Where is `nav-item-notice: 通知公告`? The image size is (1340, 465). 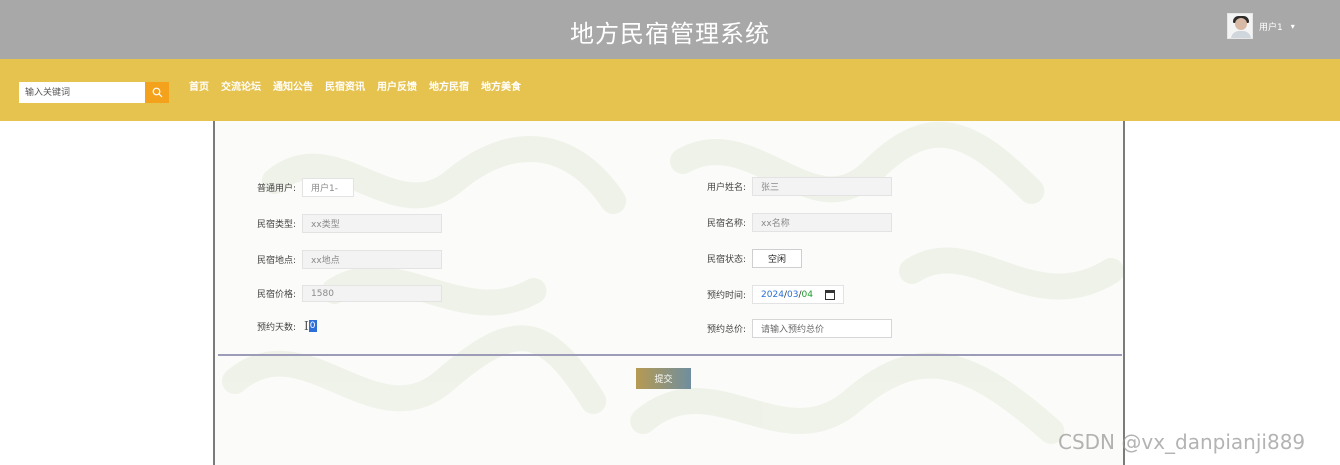 nav-item-notice: 通知公告 is located at coordinates (293, 88).